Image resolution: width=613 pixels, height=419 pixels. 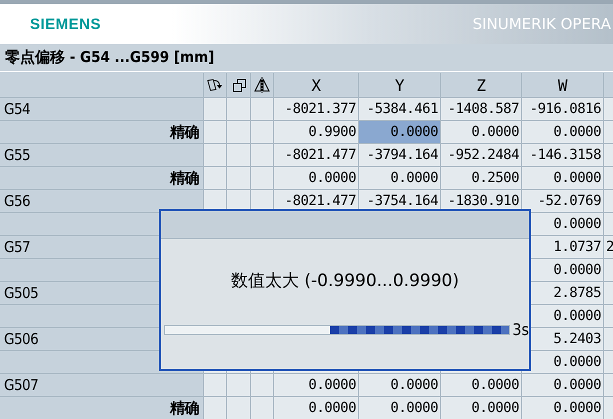 What do you see at coordinates (101, 109) in the screenshot?
I see `offset-name: G54` at bounding box center [101, 109].